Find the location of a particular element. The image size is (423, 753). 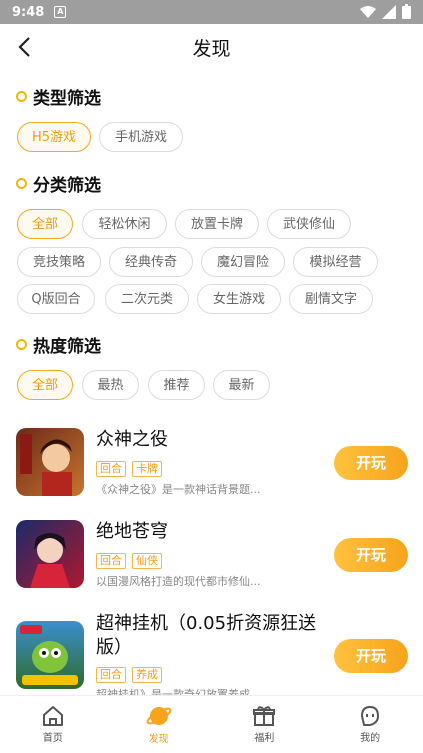

game-name: 超神挂机（0.05折资源狂送版） is located at coordinates (206, 635).